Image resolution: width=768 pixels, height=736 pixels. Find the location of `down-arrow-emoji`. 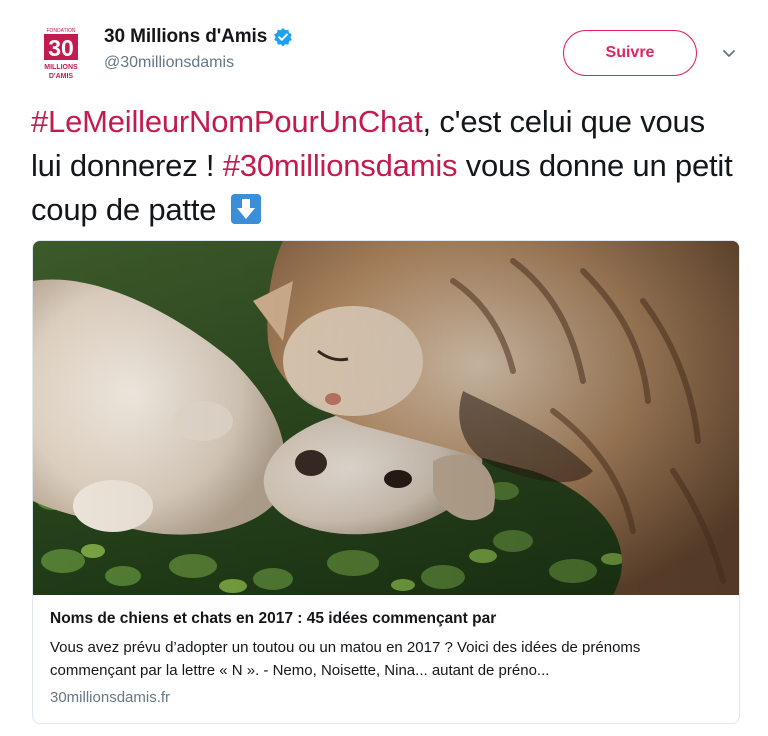

down-arrow-emoji is located at coordinates (245, 209).